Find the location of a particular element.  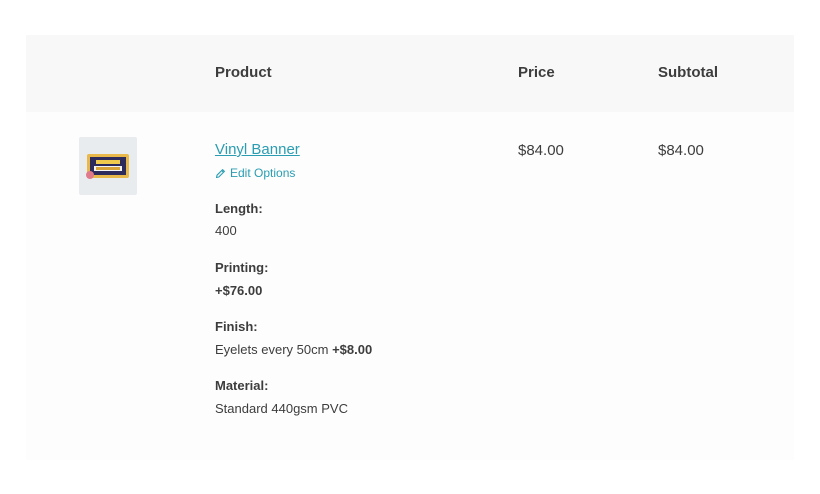

product-name-link: Vinyl Banner is located at coordinates (257, 149).